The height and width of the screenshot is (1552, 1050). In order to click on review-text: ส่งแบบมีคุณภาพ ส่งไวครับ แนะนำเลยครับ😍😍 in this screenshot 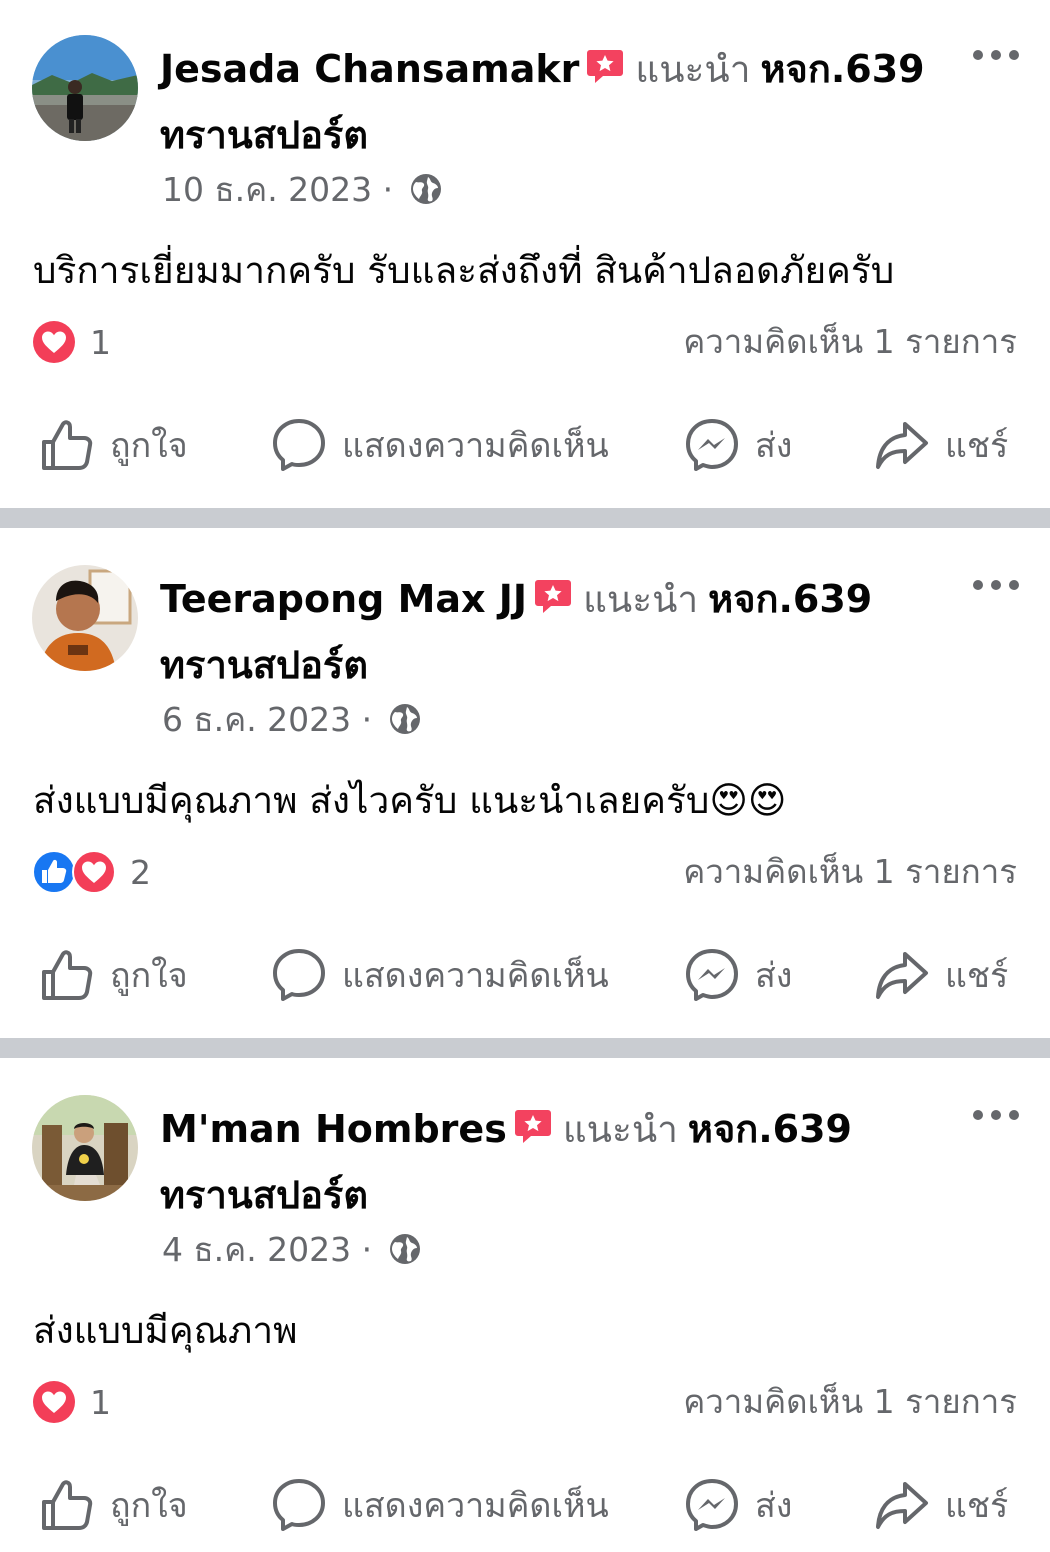, I will do `click(410, 800)`.